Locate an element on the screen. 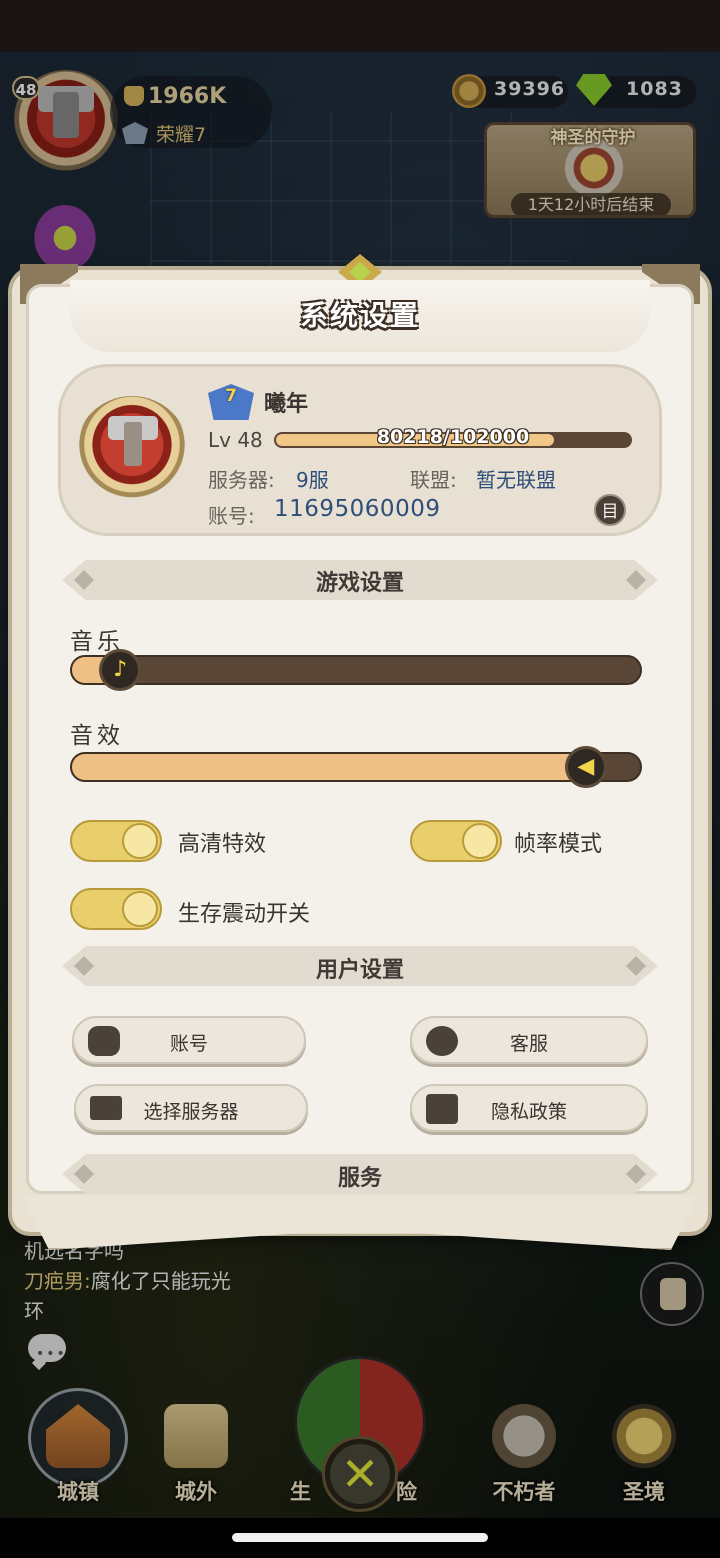  framerate-label: 帧率模式 is located at coordinates (558, 844).